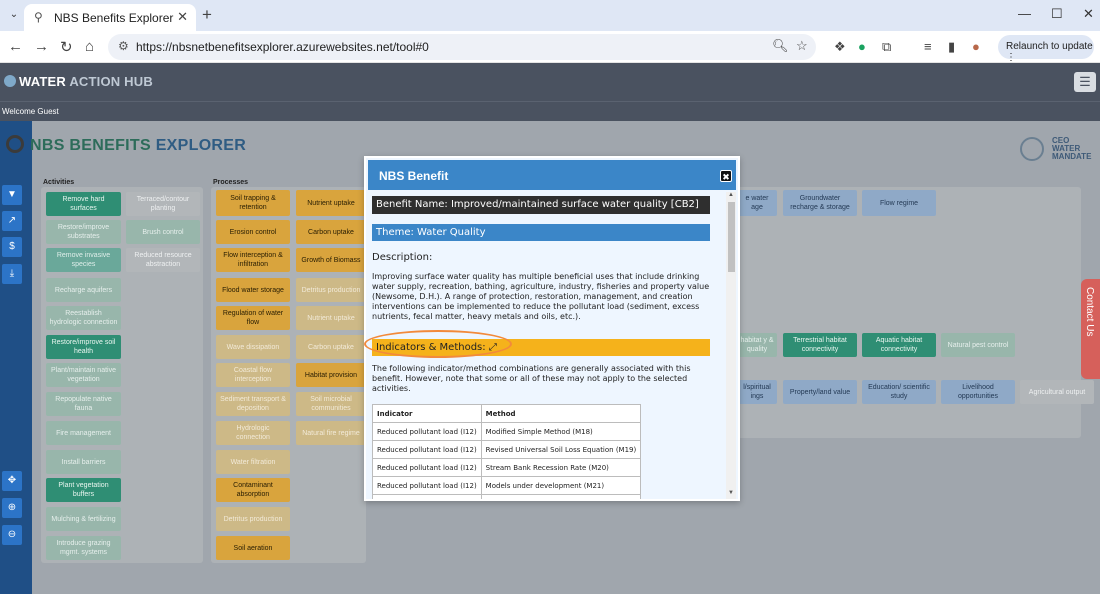 This screenshot has width=1100, height=594. I want to click on process-cell: Regulation of water flow, so click(253, 318).